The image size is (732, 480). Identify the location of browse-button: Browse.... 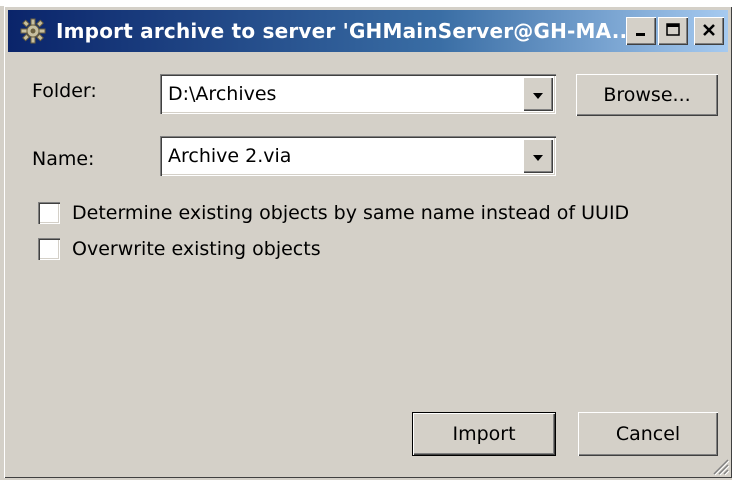
(647, 95).